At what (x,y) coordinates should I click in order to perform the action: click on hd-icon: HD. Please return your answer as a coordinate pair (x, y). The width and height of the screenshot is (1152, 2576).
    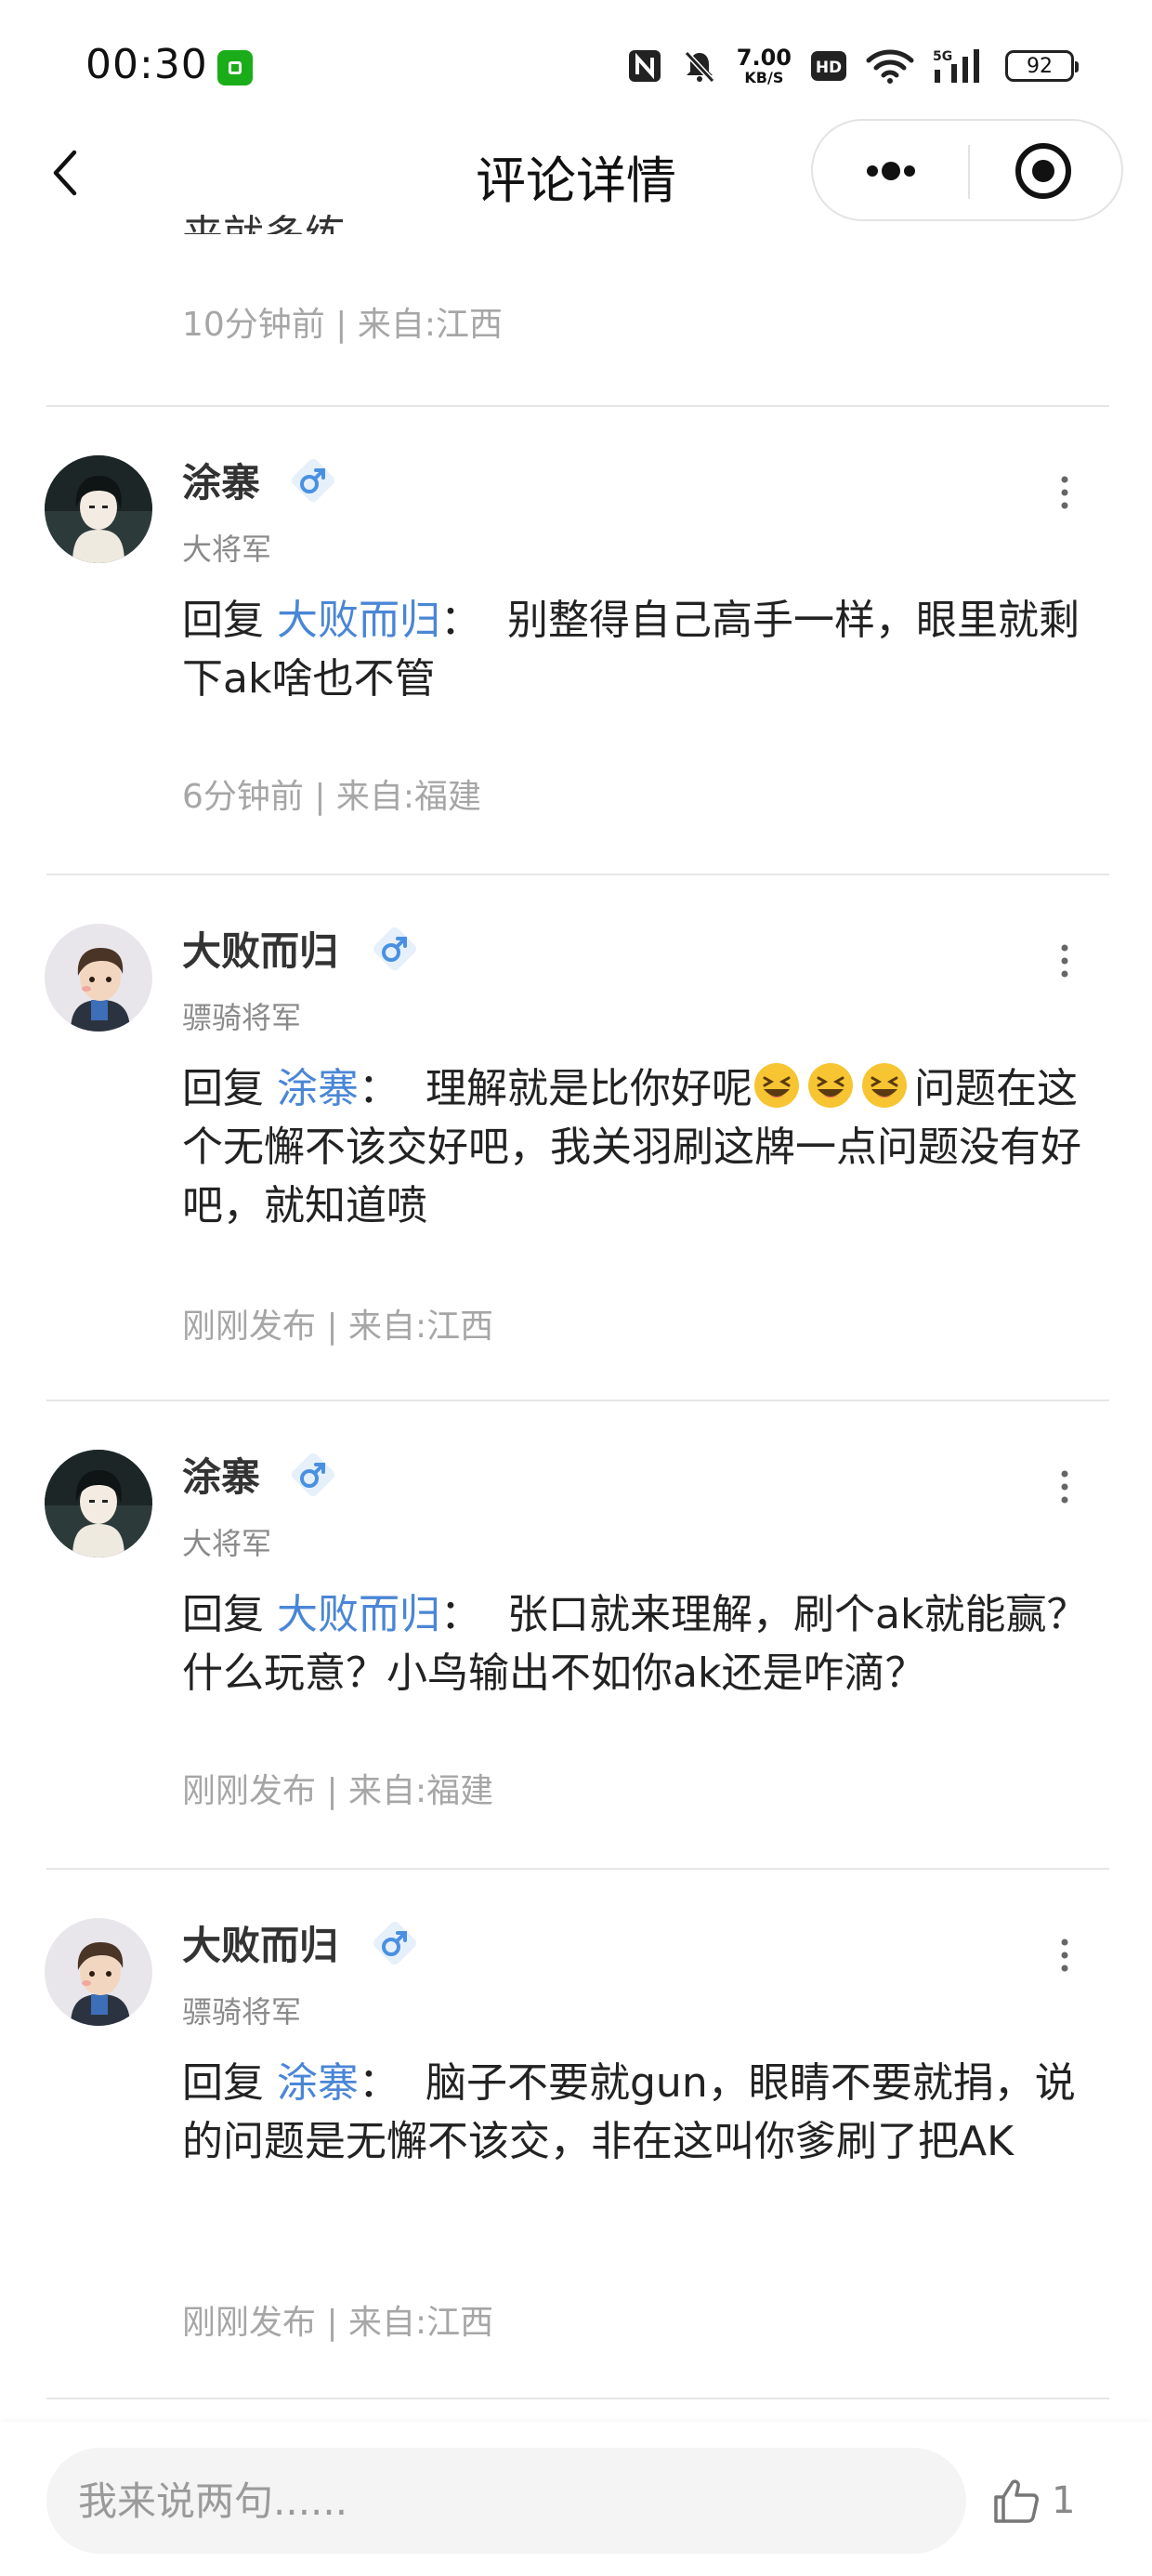
    Looking at the image, I should click on (828, 66).